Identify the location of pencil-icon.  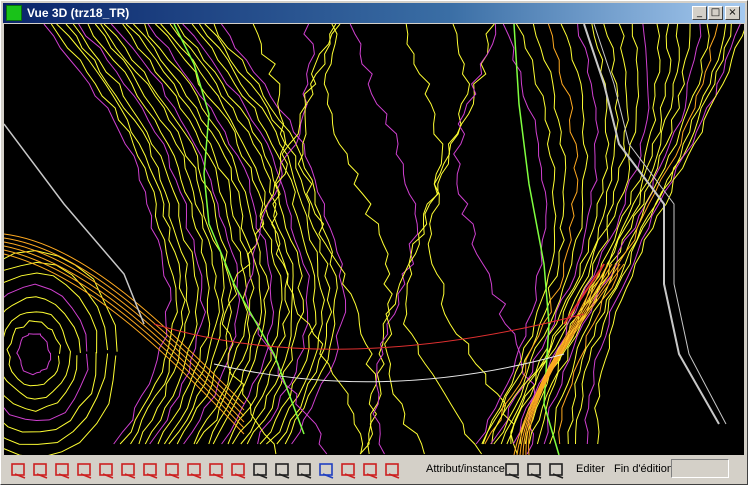
(239, 470).